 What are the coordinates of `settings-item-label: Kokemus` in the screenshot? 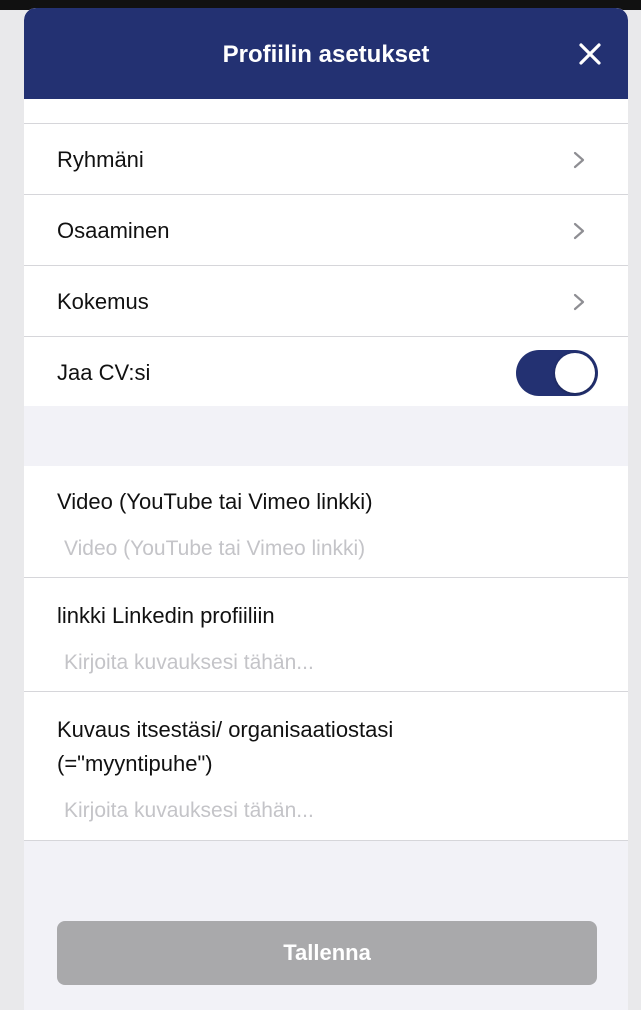 It's located at (103, 301).